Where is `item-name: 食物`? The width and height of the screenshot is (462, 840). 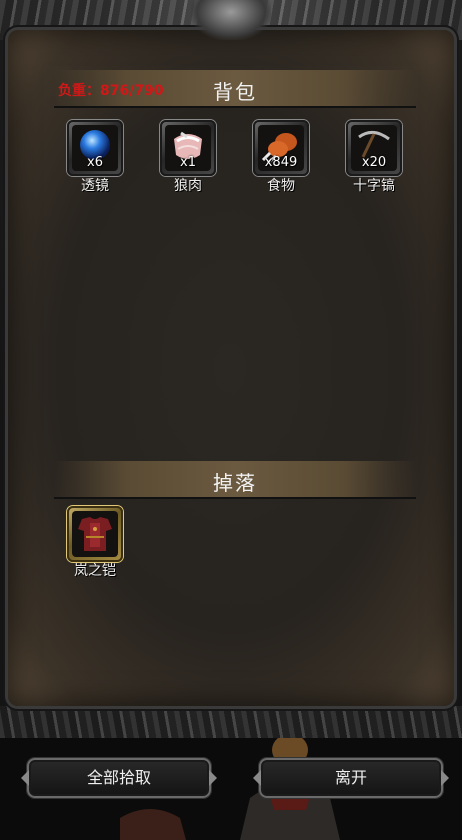
item-name: 食物 is located at coordinates (281, 186).